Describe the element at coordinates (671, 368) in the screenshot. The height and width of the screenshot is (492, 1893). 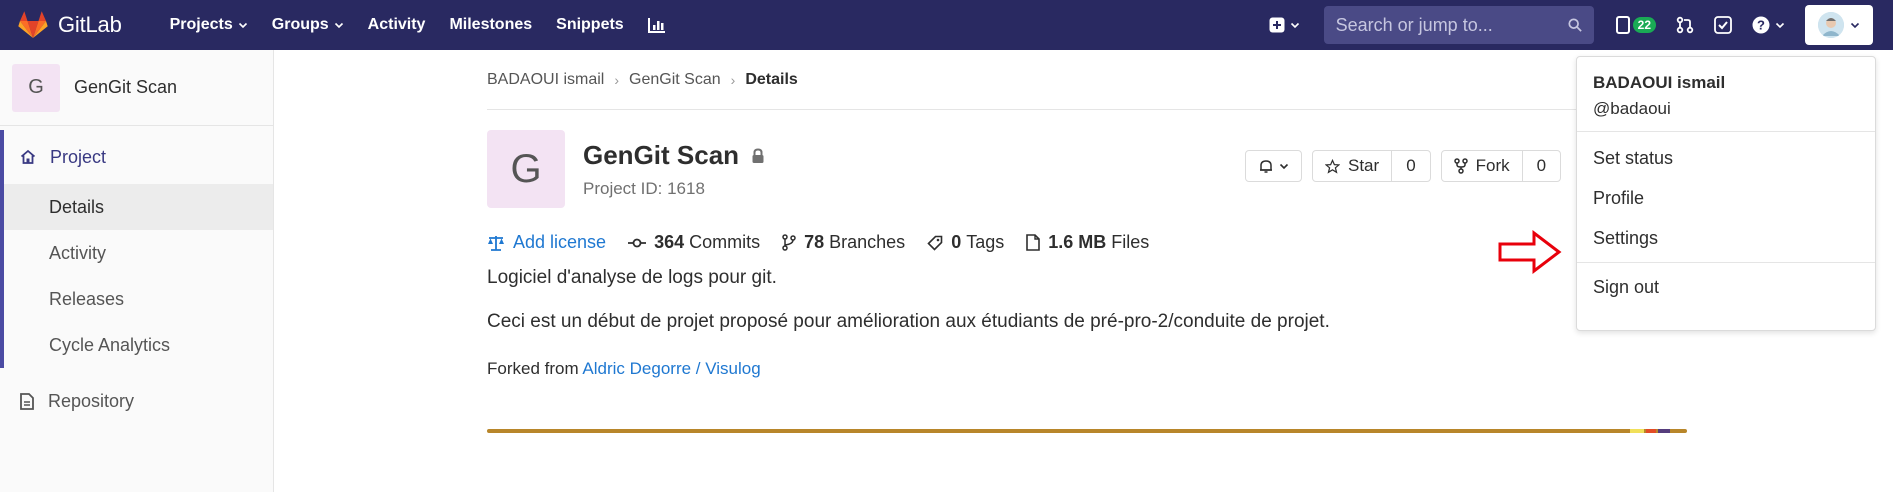
I see `forked-from-link: Aldric Degorre / Visulog` at that location.